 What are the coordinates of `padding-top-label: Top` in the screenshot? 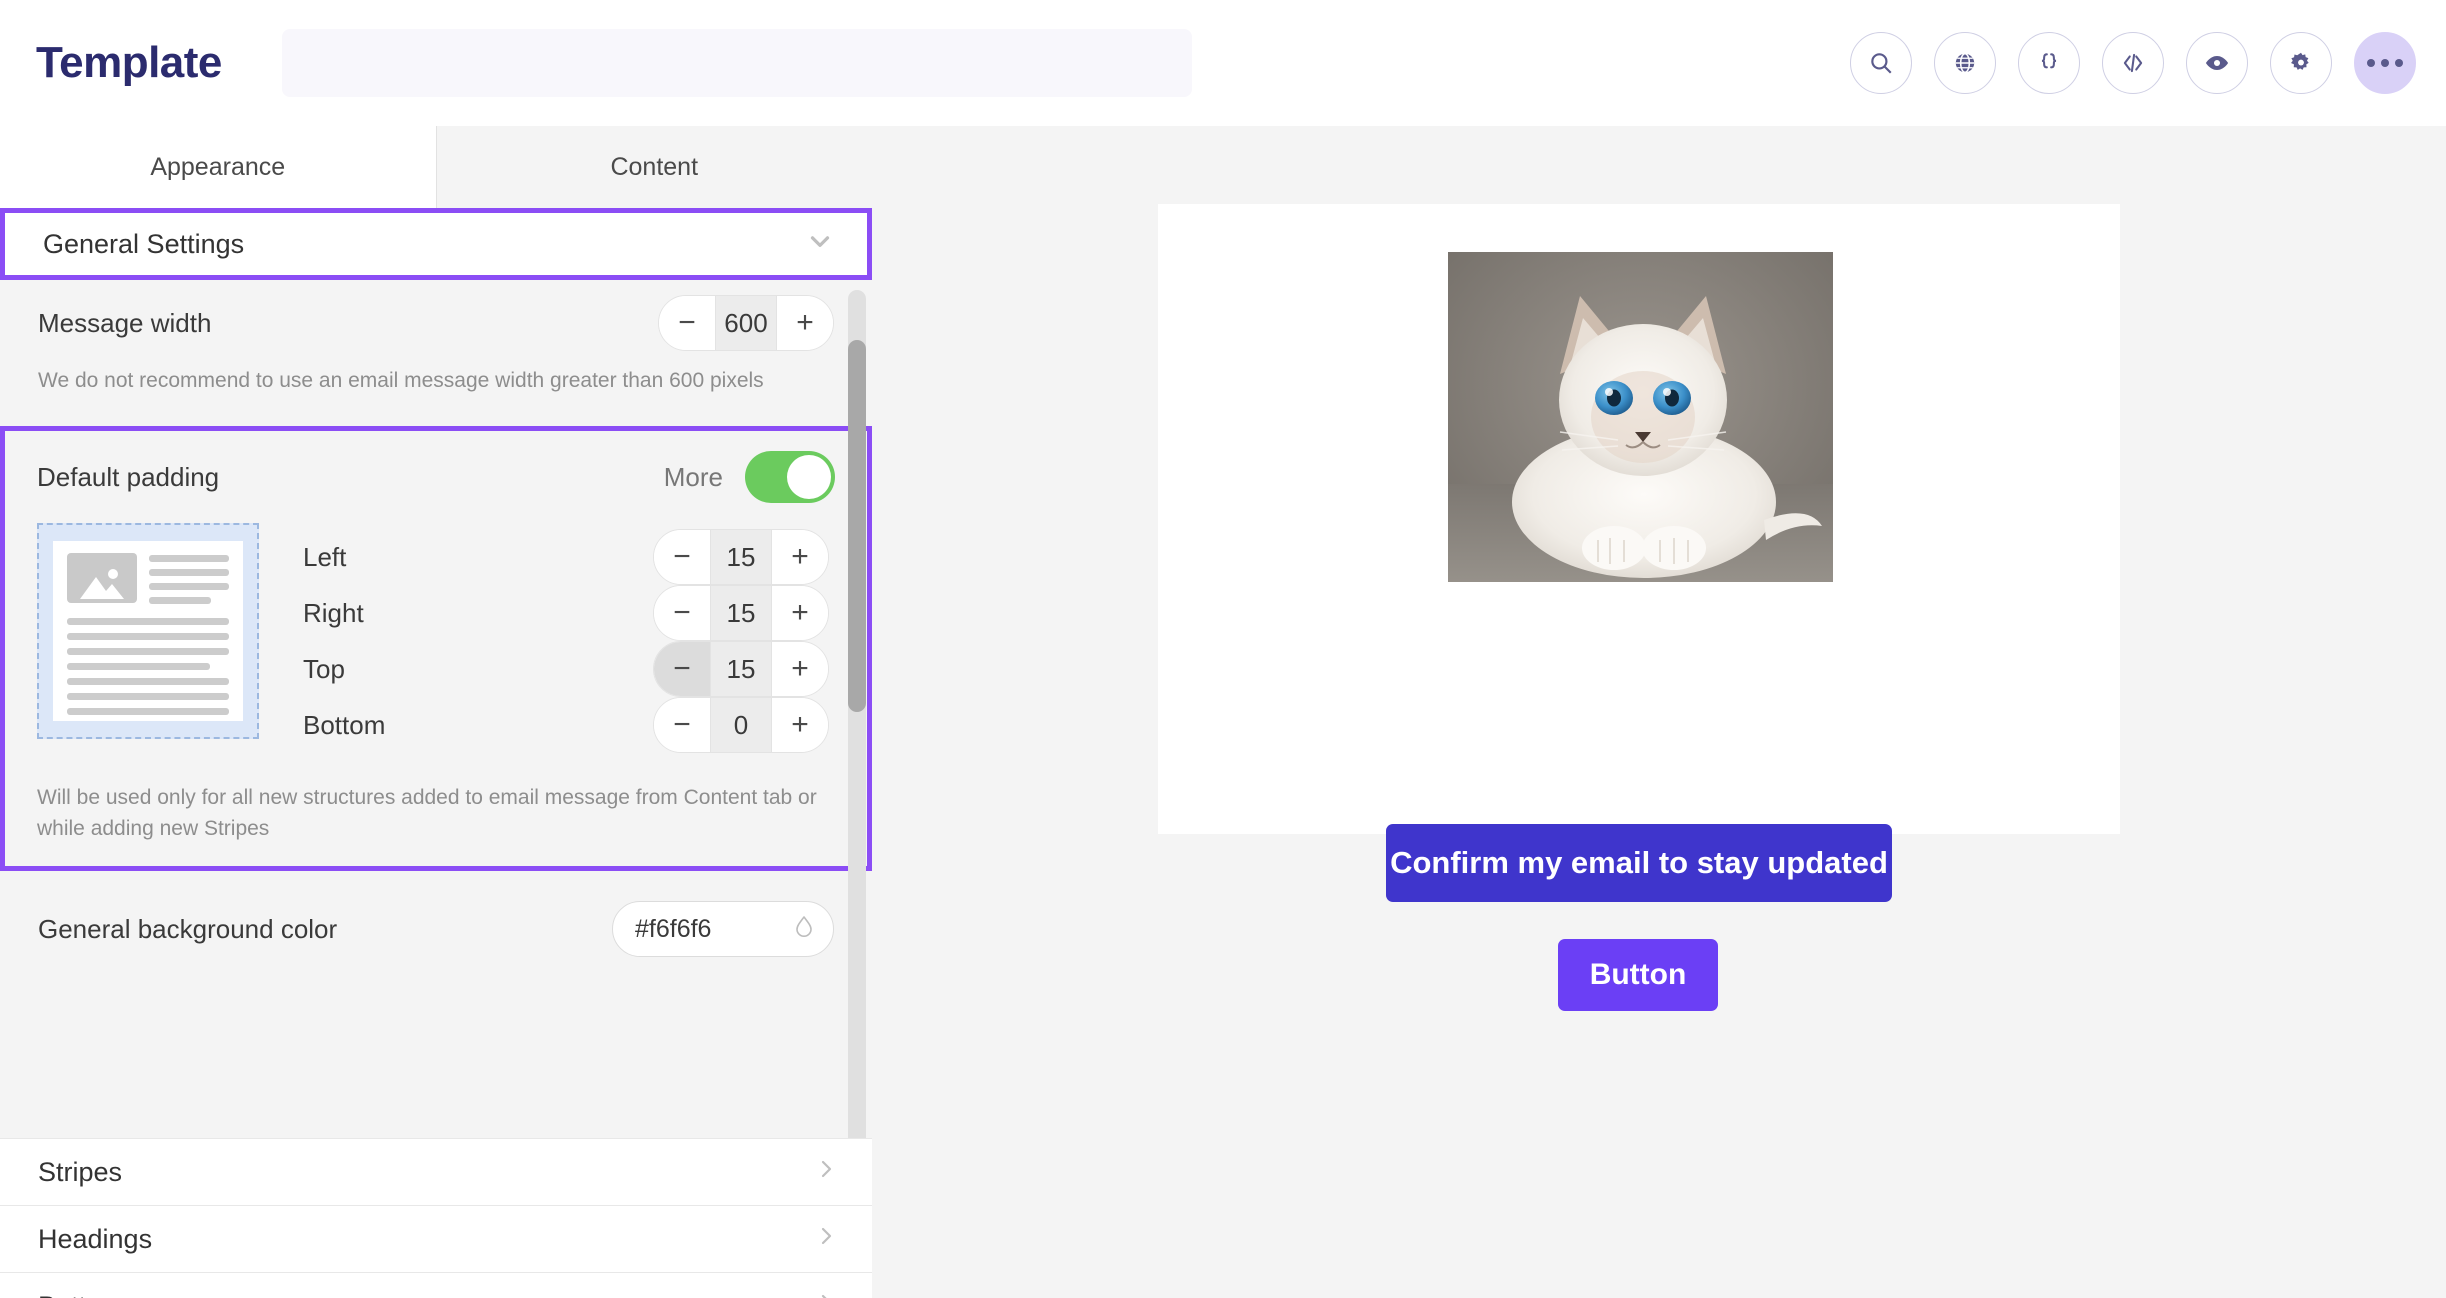 It's located at (324, 668).